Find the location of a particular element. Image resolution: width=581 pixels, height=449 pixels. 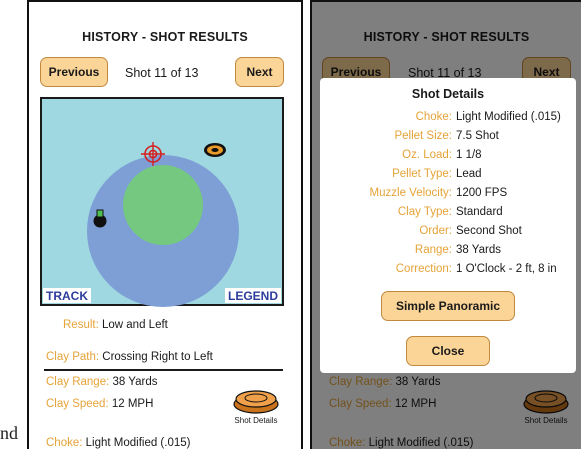

clay-speed-row: Clay Speed: 12 MPH is located at coordinates (99, 404).